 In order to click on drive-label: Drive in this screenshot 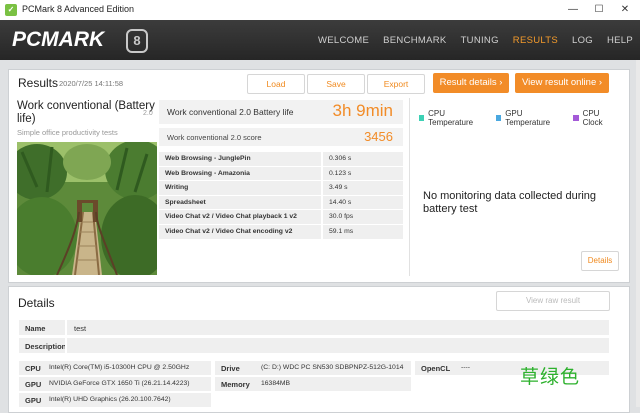, I will do `click(230, 368)`.